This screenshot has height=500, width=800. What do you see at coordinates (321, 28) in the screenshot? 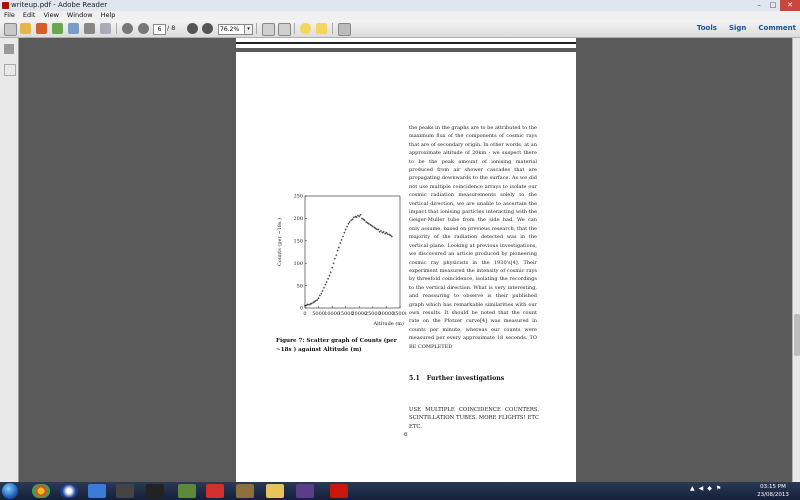
I see `highlight-icon` at bounding box center [321, 28].